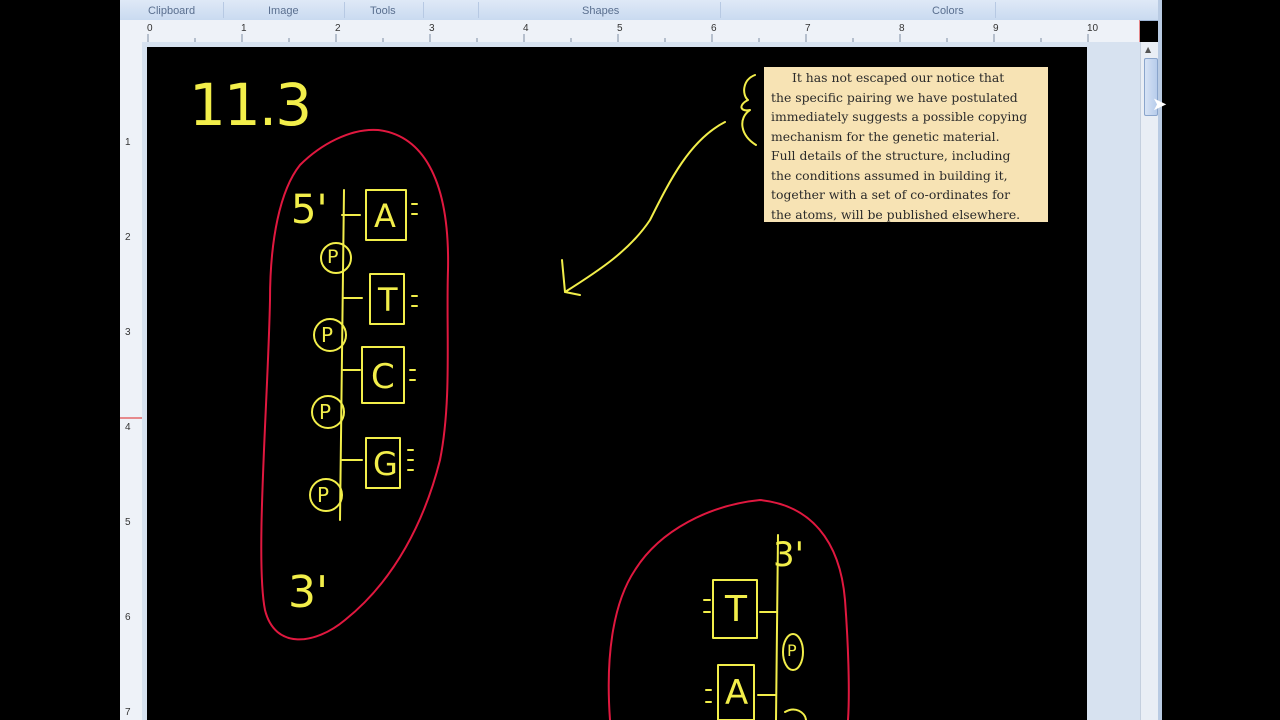 The height and width of the screenshot is (720, 1280). Describe the element at coordinates (808, 28) in the screenshot. I see `ruler-h-7: 7` at that location.